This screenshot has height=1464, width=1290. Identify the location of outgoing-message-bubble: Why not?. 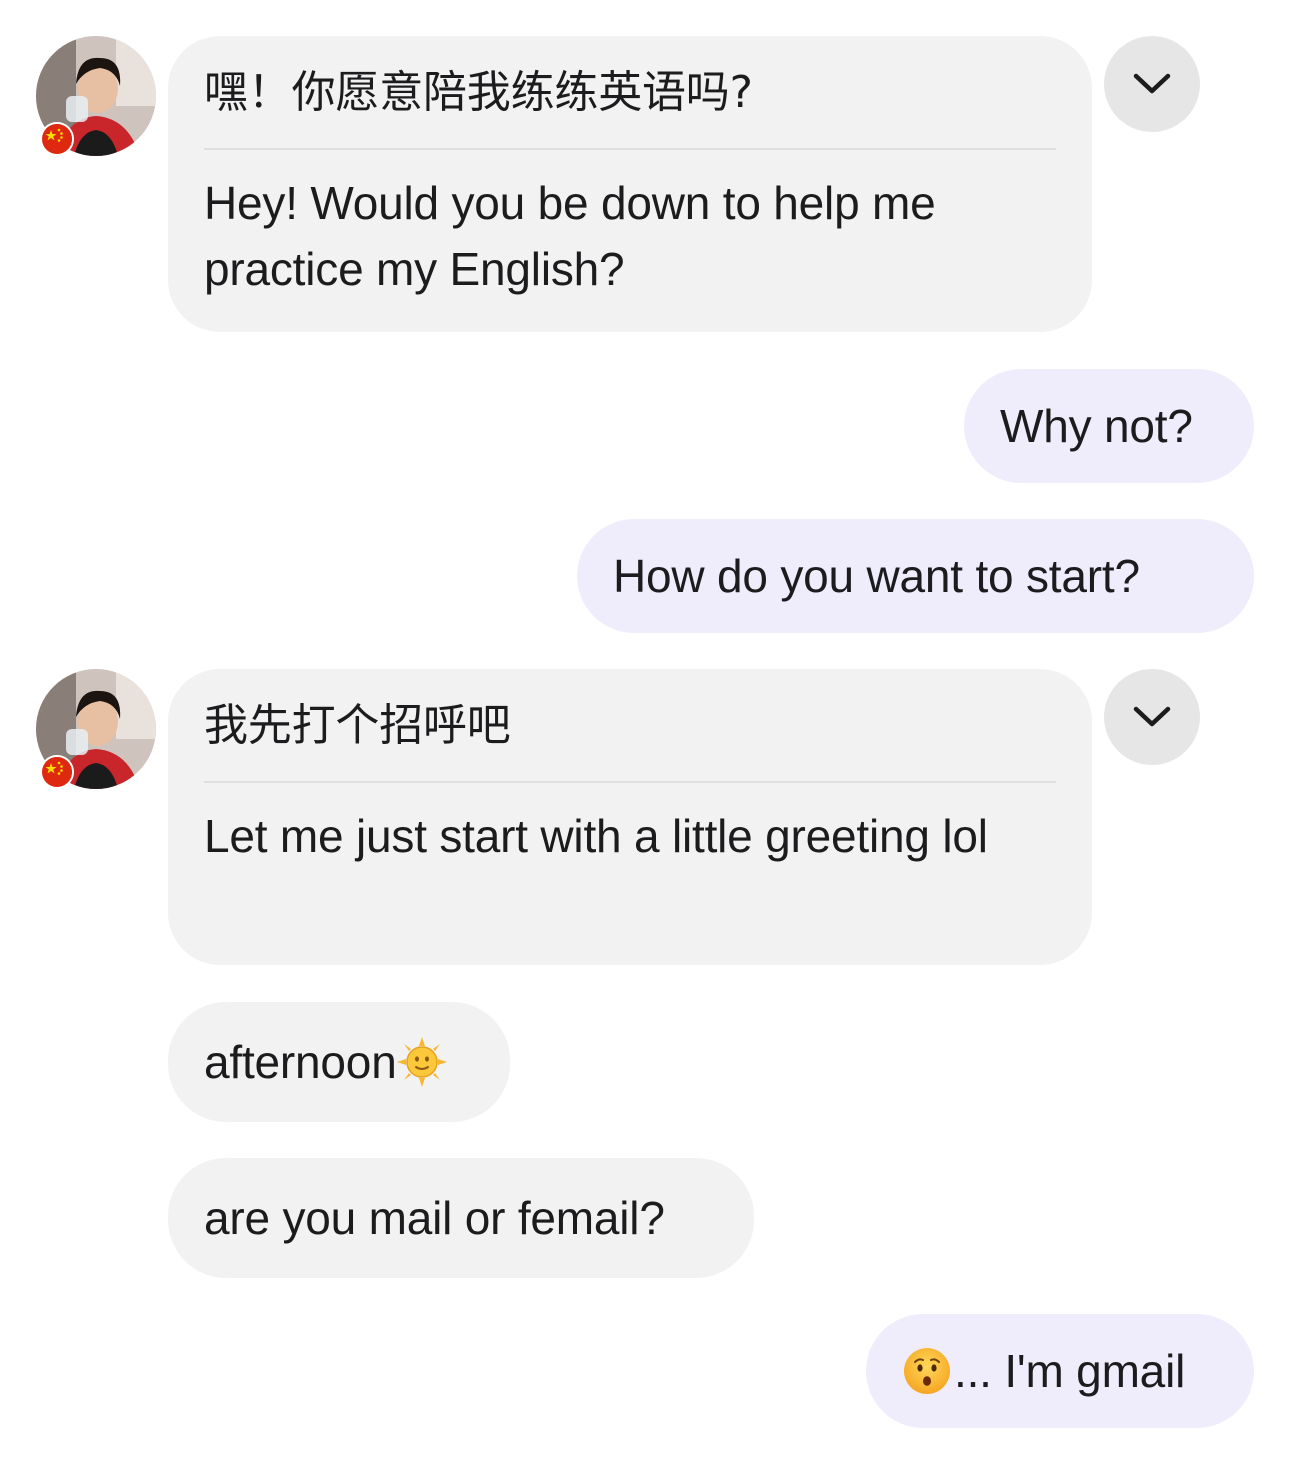
(1109, 426).